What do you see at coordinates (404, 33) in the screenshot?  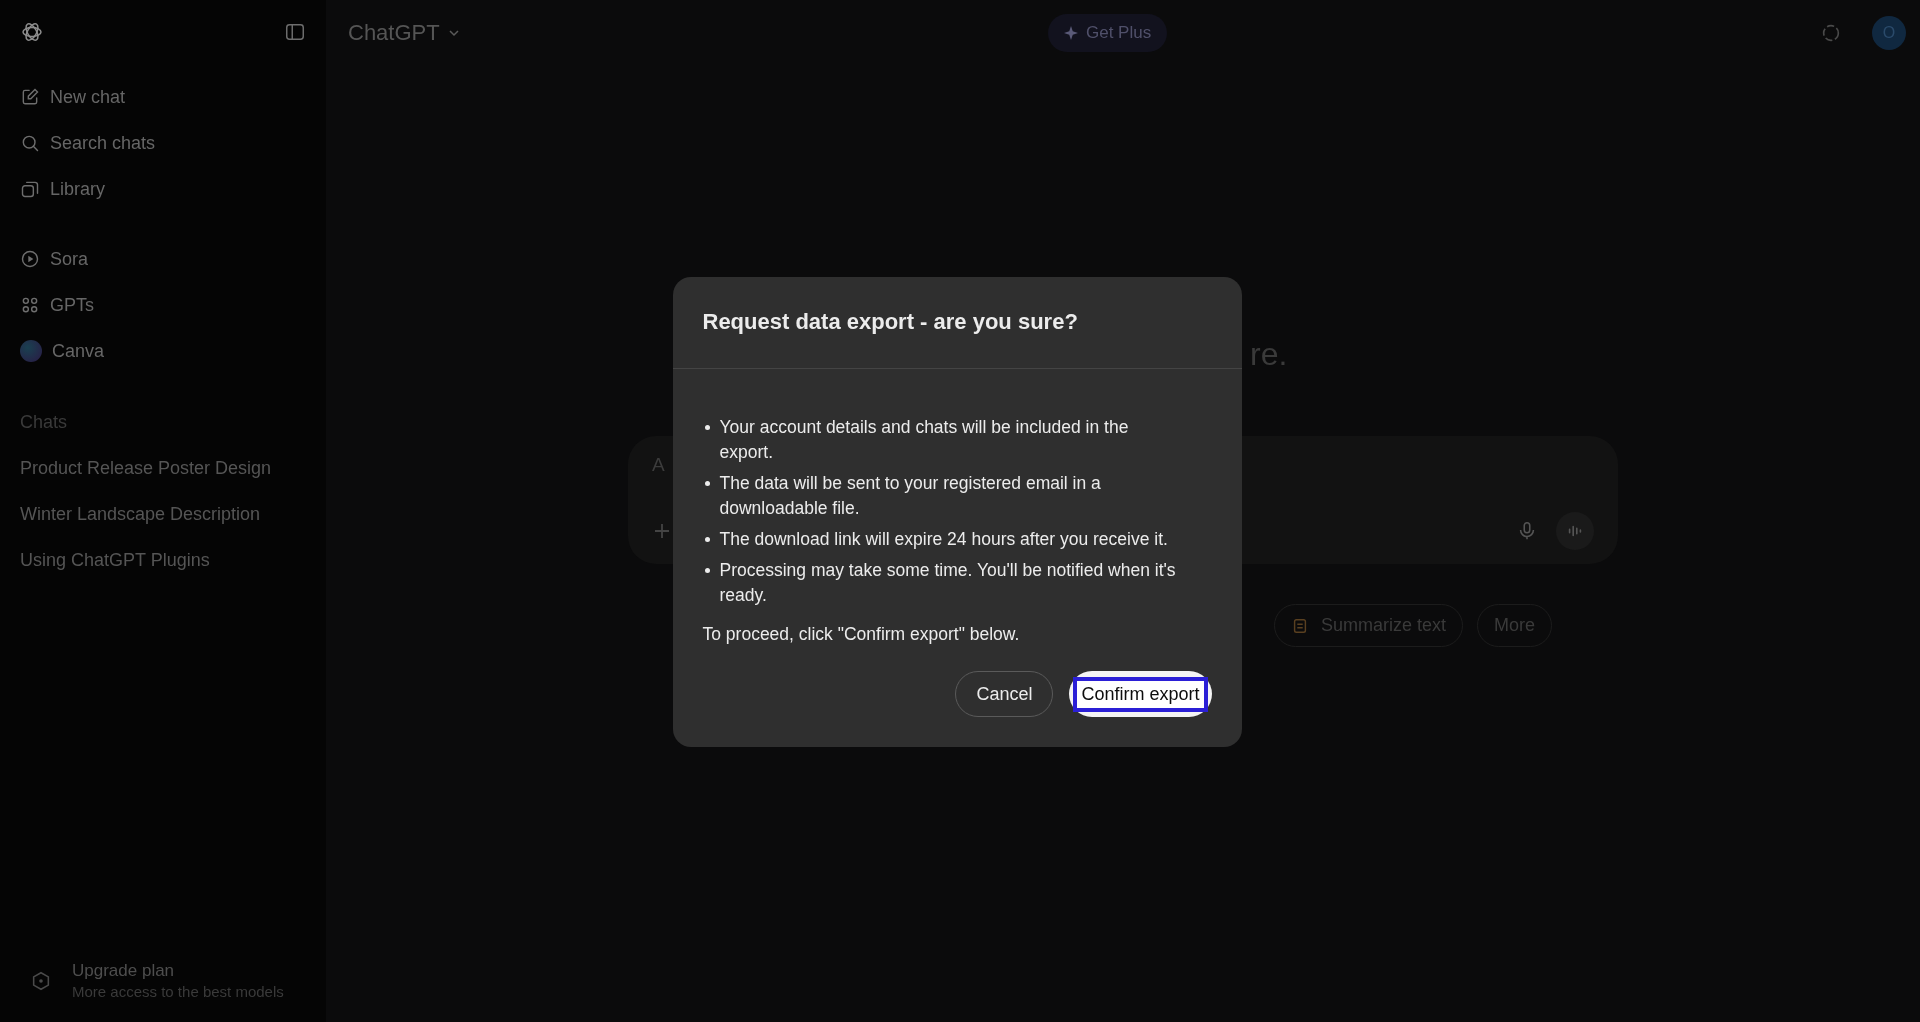 I see `model-selector: ChatGPT` at bounding box center [404, 33].